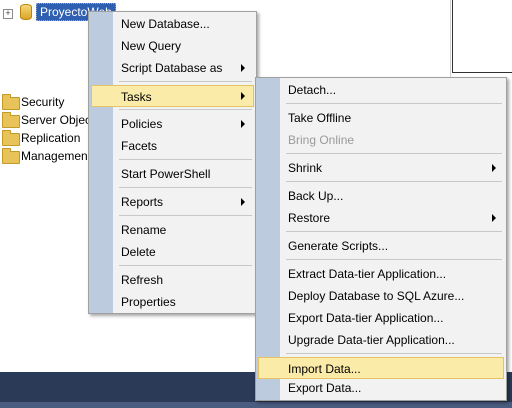 Image resolution: width=512 pixels, height=408 pixels. What do you see at coordinates (381, 168) in the screenshot?
I see `menu-item-shrink: Shrink` at bounding box center [381, 168].